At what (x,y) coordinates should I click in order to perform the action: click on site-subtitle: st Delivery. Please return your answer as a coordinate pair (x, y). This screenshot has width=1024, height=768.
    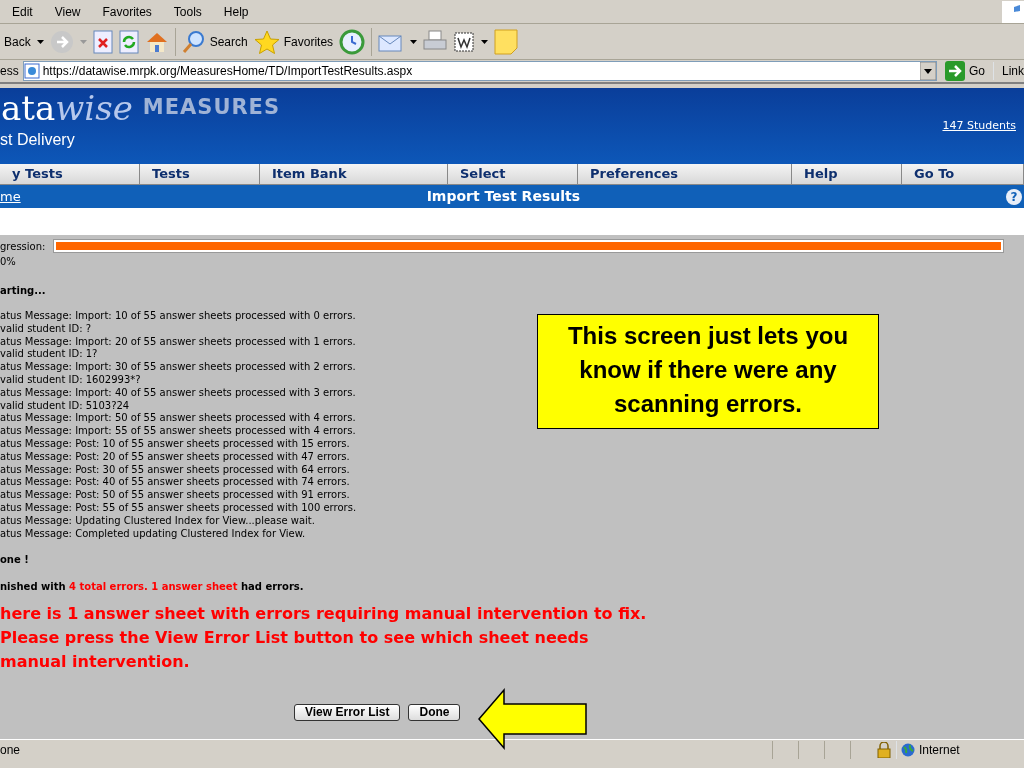
    Looking at the image, I should click on (38, 140).